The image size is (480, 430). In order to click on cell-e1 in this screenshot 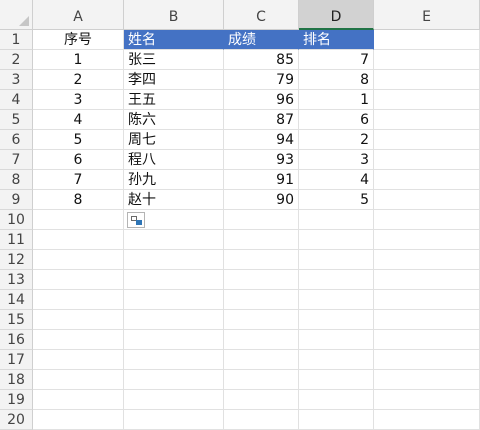, I will do `click(427, 40)`.